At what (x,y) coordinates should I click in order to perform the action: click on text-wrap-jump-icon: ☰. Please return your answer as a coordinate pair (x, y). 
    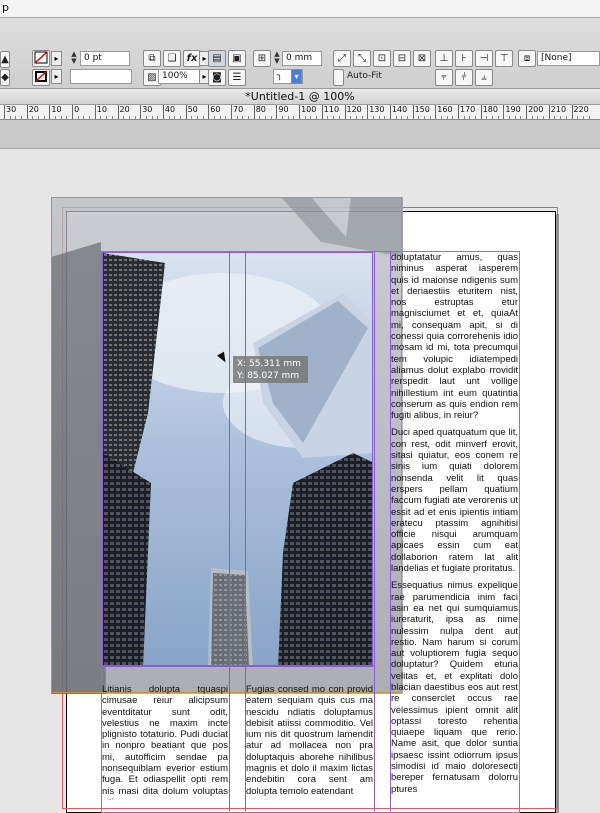
    Looking at the image, I should click on (237, 77).